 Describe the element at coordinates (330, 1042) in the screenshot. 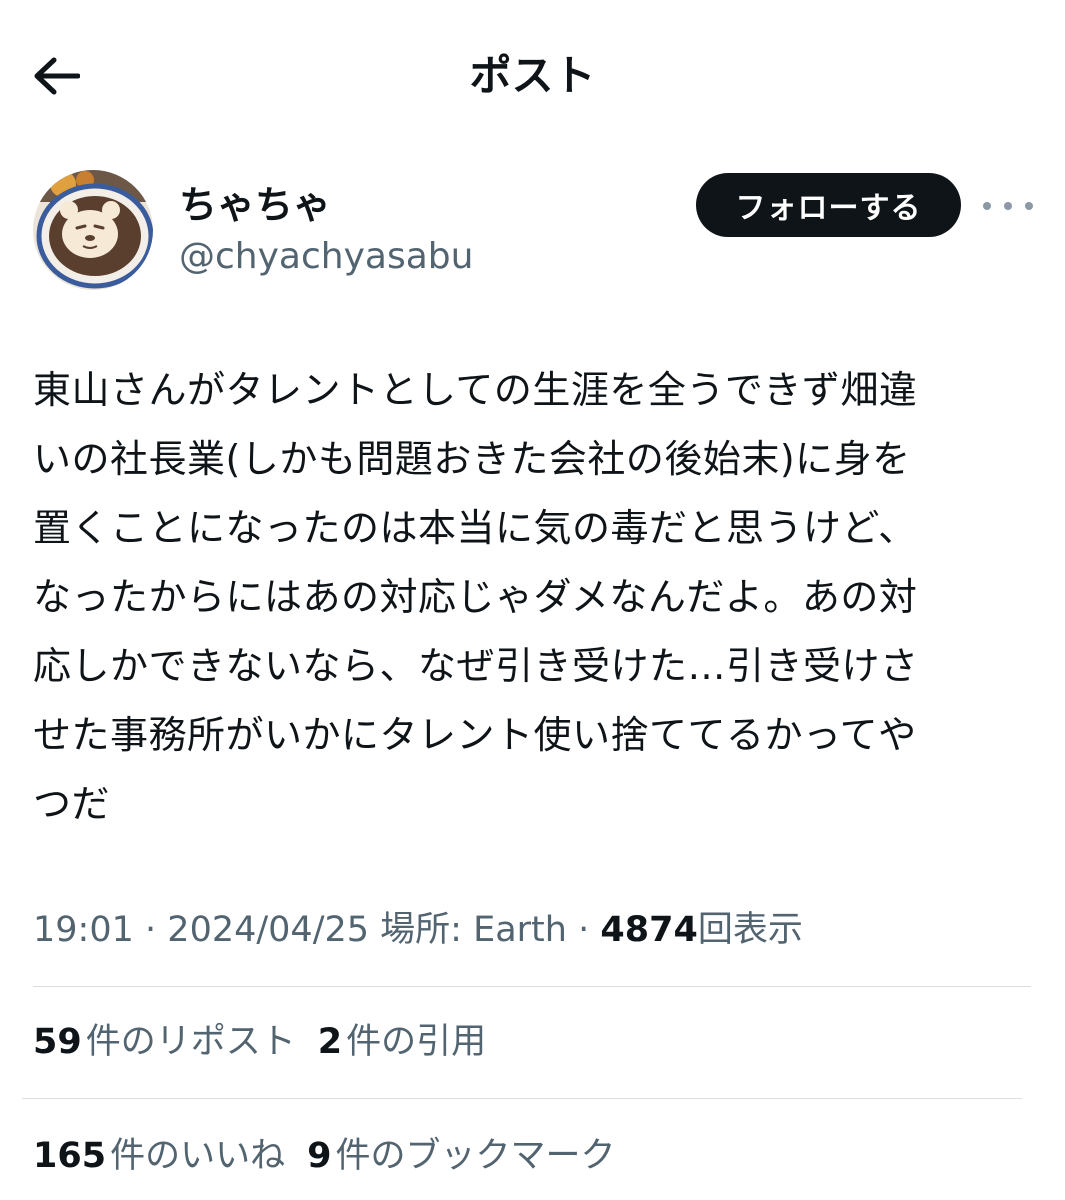

I see `quotes-count: 2` at that location.